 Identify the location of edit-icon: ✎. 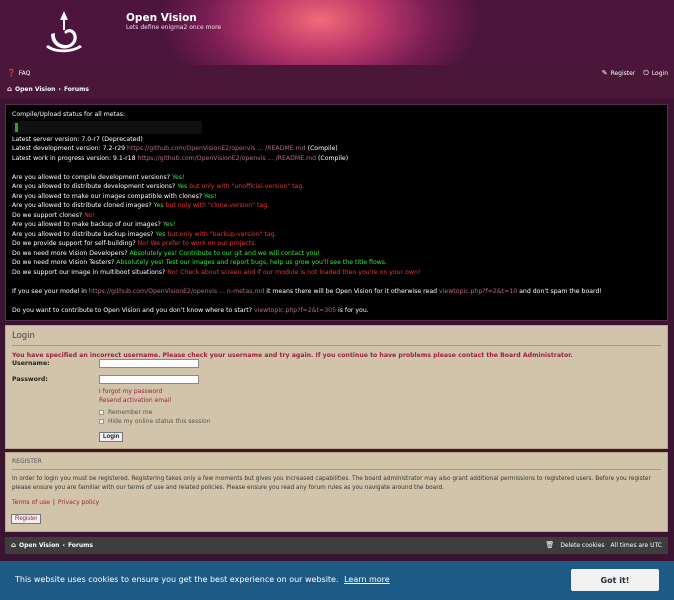
(604, 73).